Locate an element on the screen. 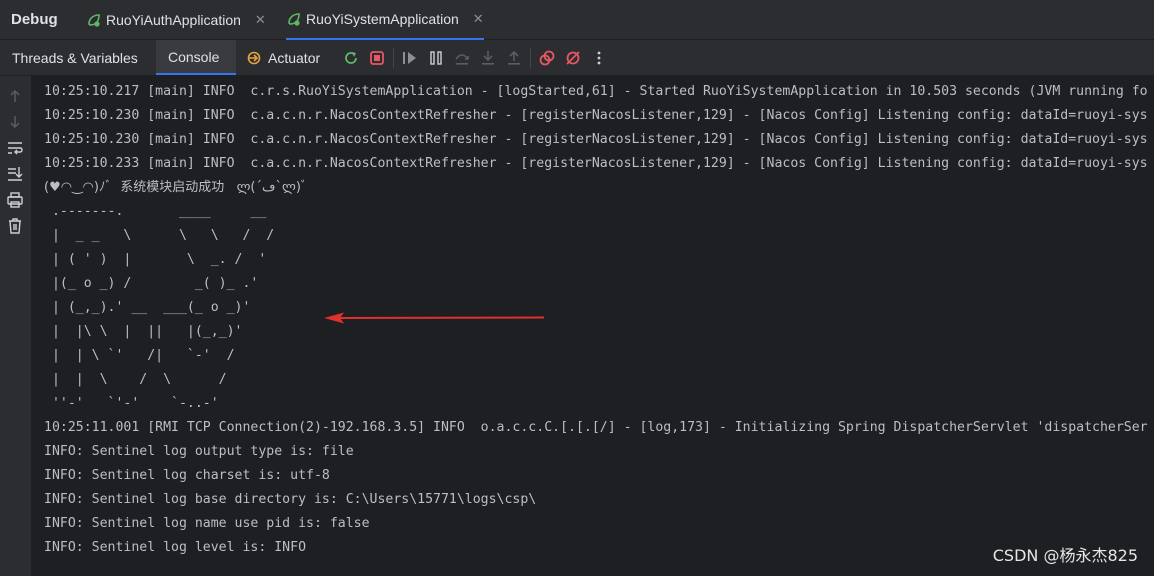  up-arrow-icon is located at coordinates (15, 96).